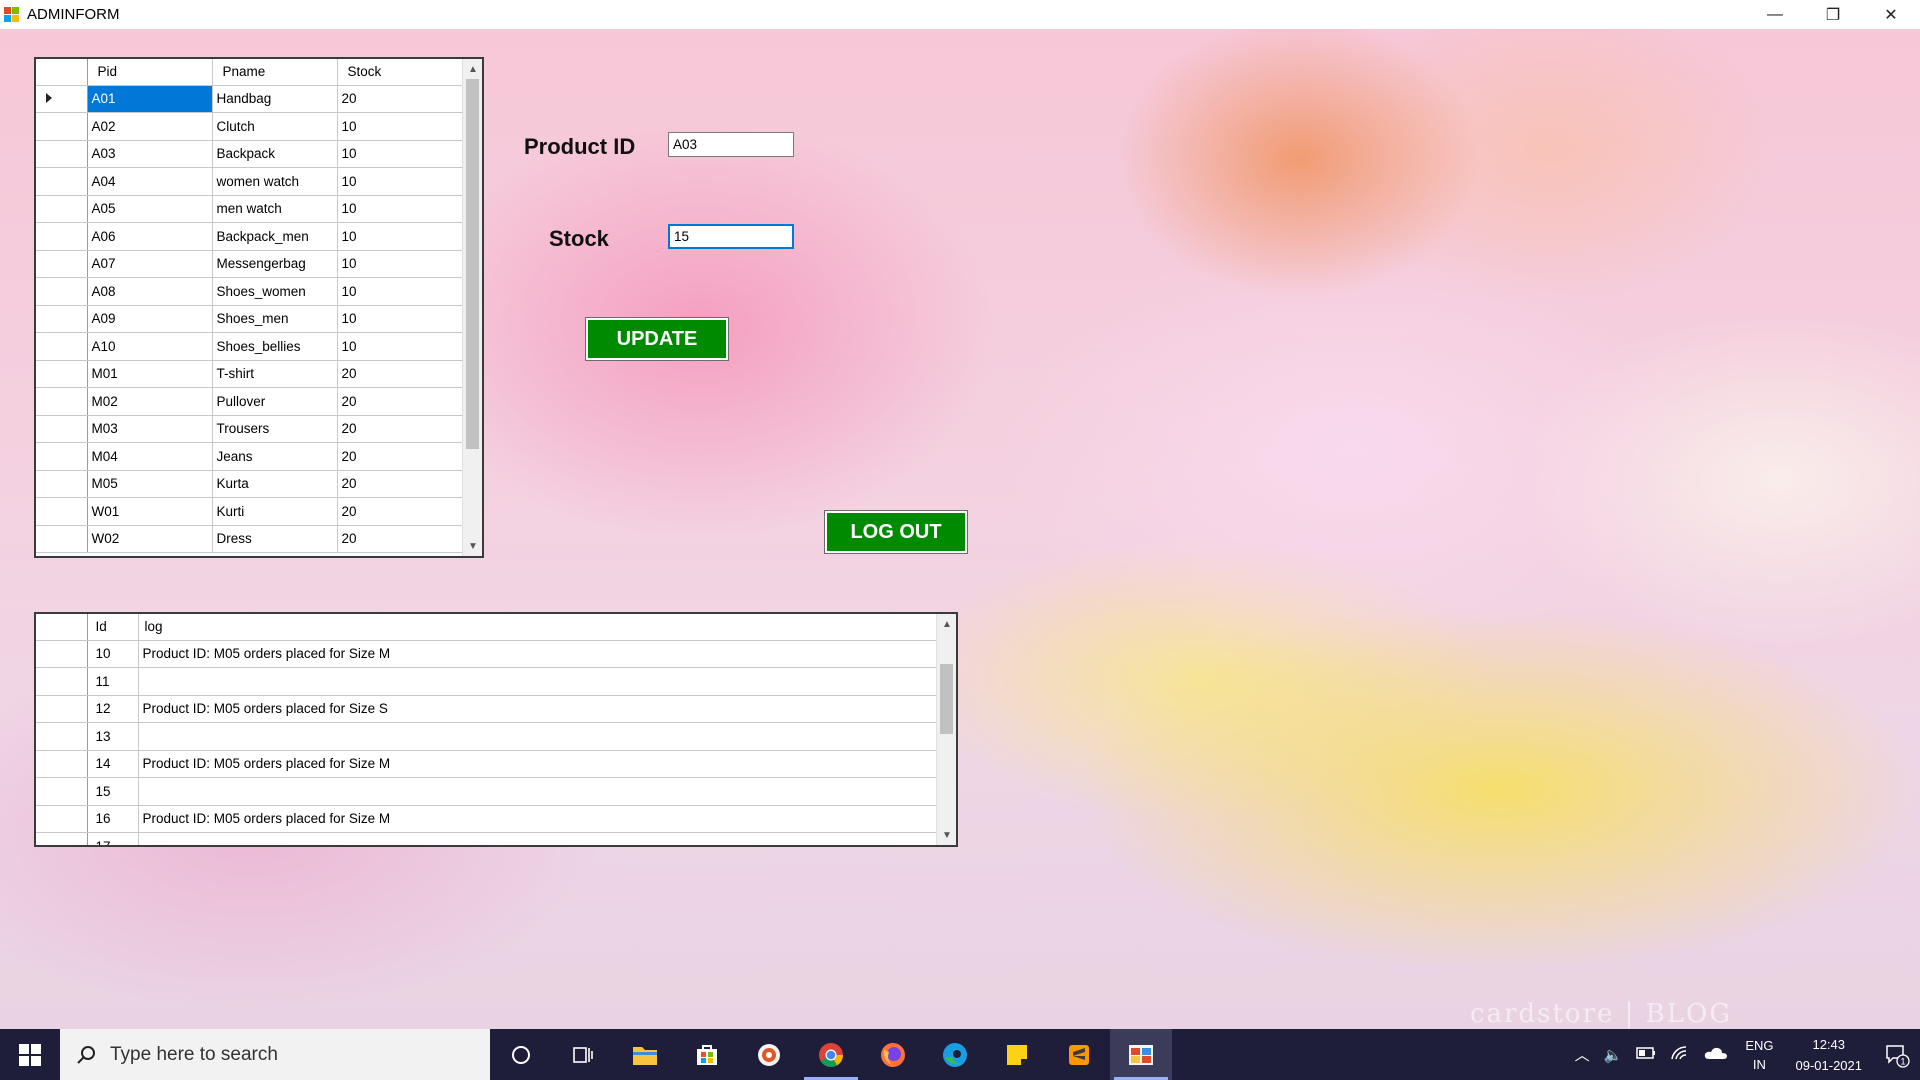  Describe the element at coordinates (275, 429) in the screenshot. I see `cell-pname: Trousers` at that location.